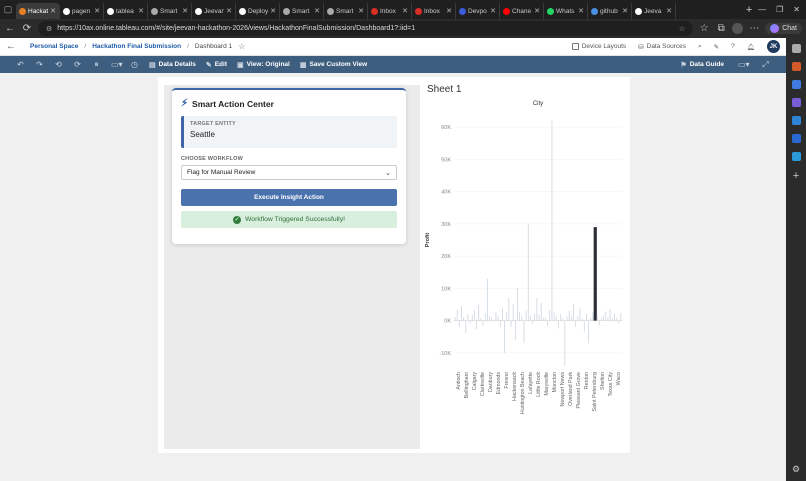  What do you see at coordinates (700, 47) in the screenshot?
I see `search-icon: ⌕` at bounding box center [700, 47].